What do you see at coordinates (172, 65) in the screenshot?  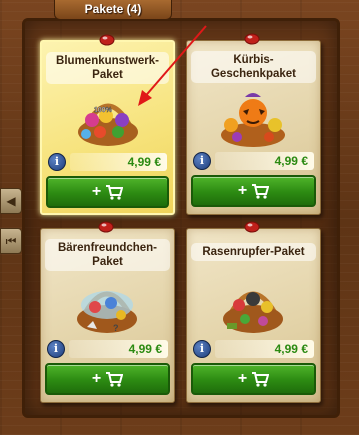 I see `annotation-arrow-icon` at bounding box center [172, 65].